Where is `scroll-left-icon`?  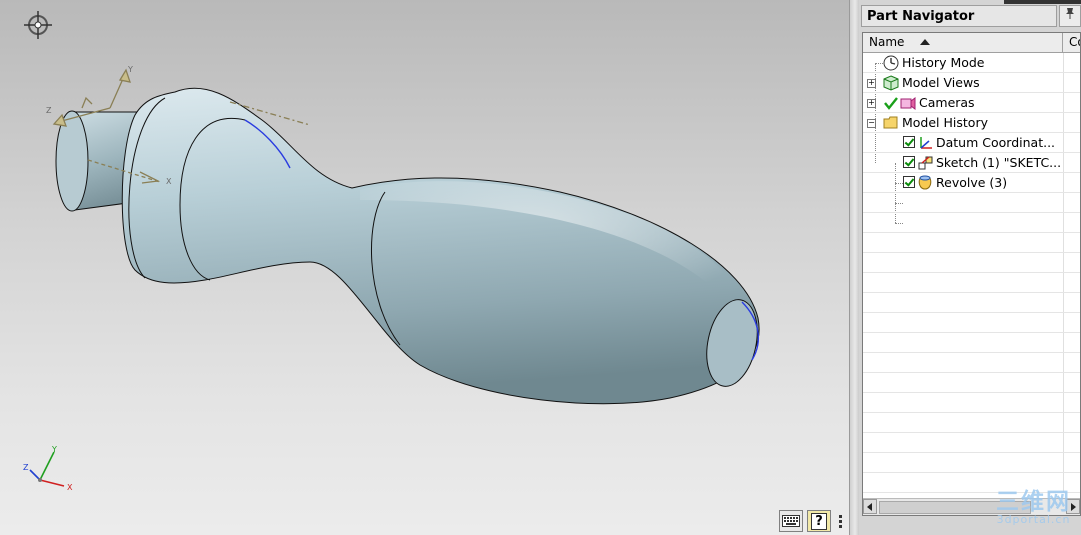
scroll-left-icon is located at coordinates (870, 506).